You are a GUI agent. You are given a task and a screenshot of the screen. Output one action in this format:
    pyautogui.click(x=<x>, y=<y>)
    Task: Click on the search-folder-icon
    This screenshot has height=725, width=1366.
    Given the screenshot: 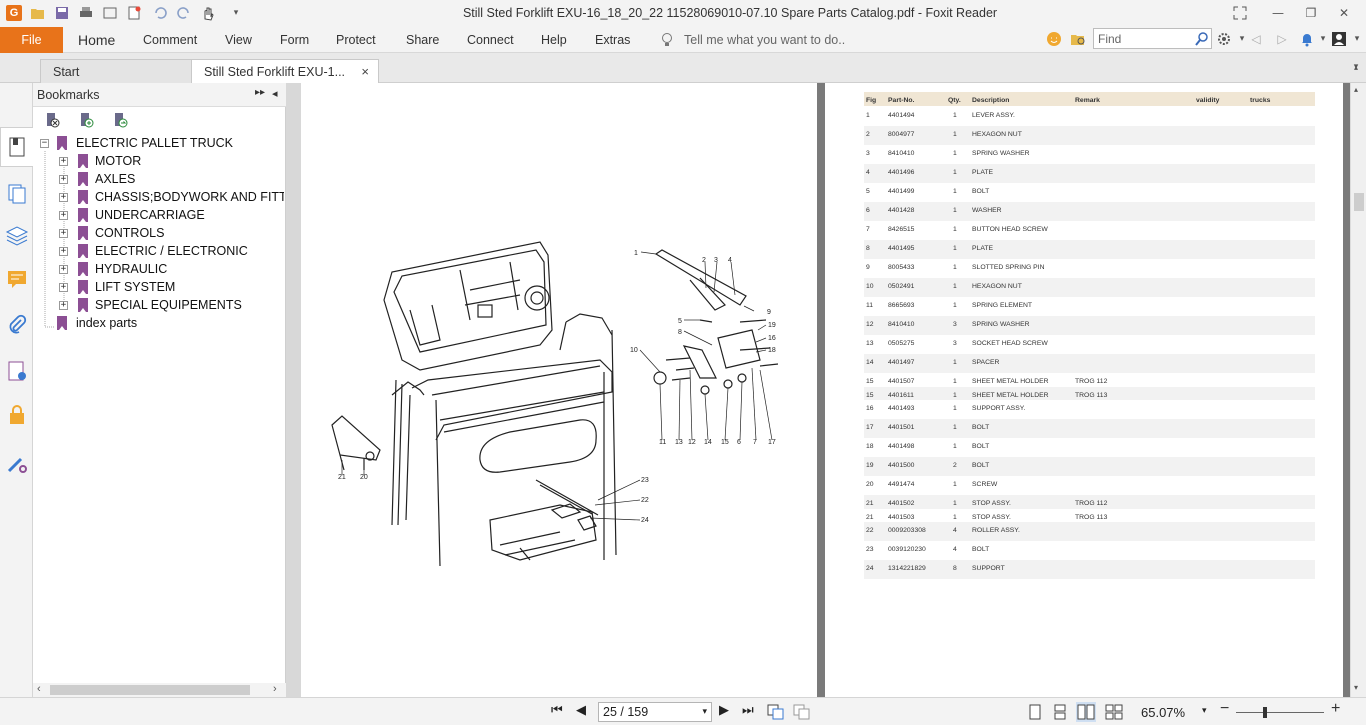 What is the action you would take?
    pyautogui.click(x=1078, y=39)
    